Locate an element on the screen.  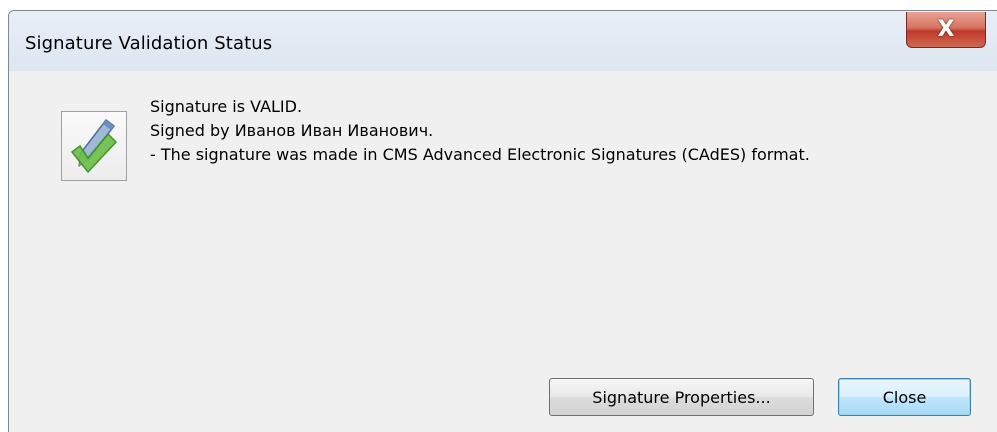
signature-valid-pen-check-icon is located at coordinates (94, 146).